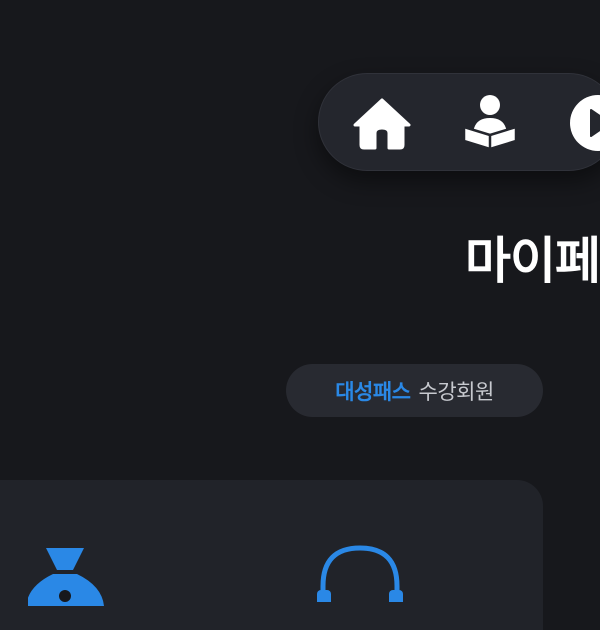 Image resolution: width=600 pixels, height=630 pixels. What do you see at coordinates (68, 576) in the screenshot?
I see `money-bag-icon` at bounding box center [68, 576].